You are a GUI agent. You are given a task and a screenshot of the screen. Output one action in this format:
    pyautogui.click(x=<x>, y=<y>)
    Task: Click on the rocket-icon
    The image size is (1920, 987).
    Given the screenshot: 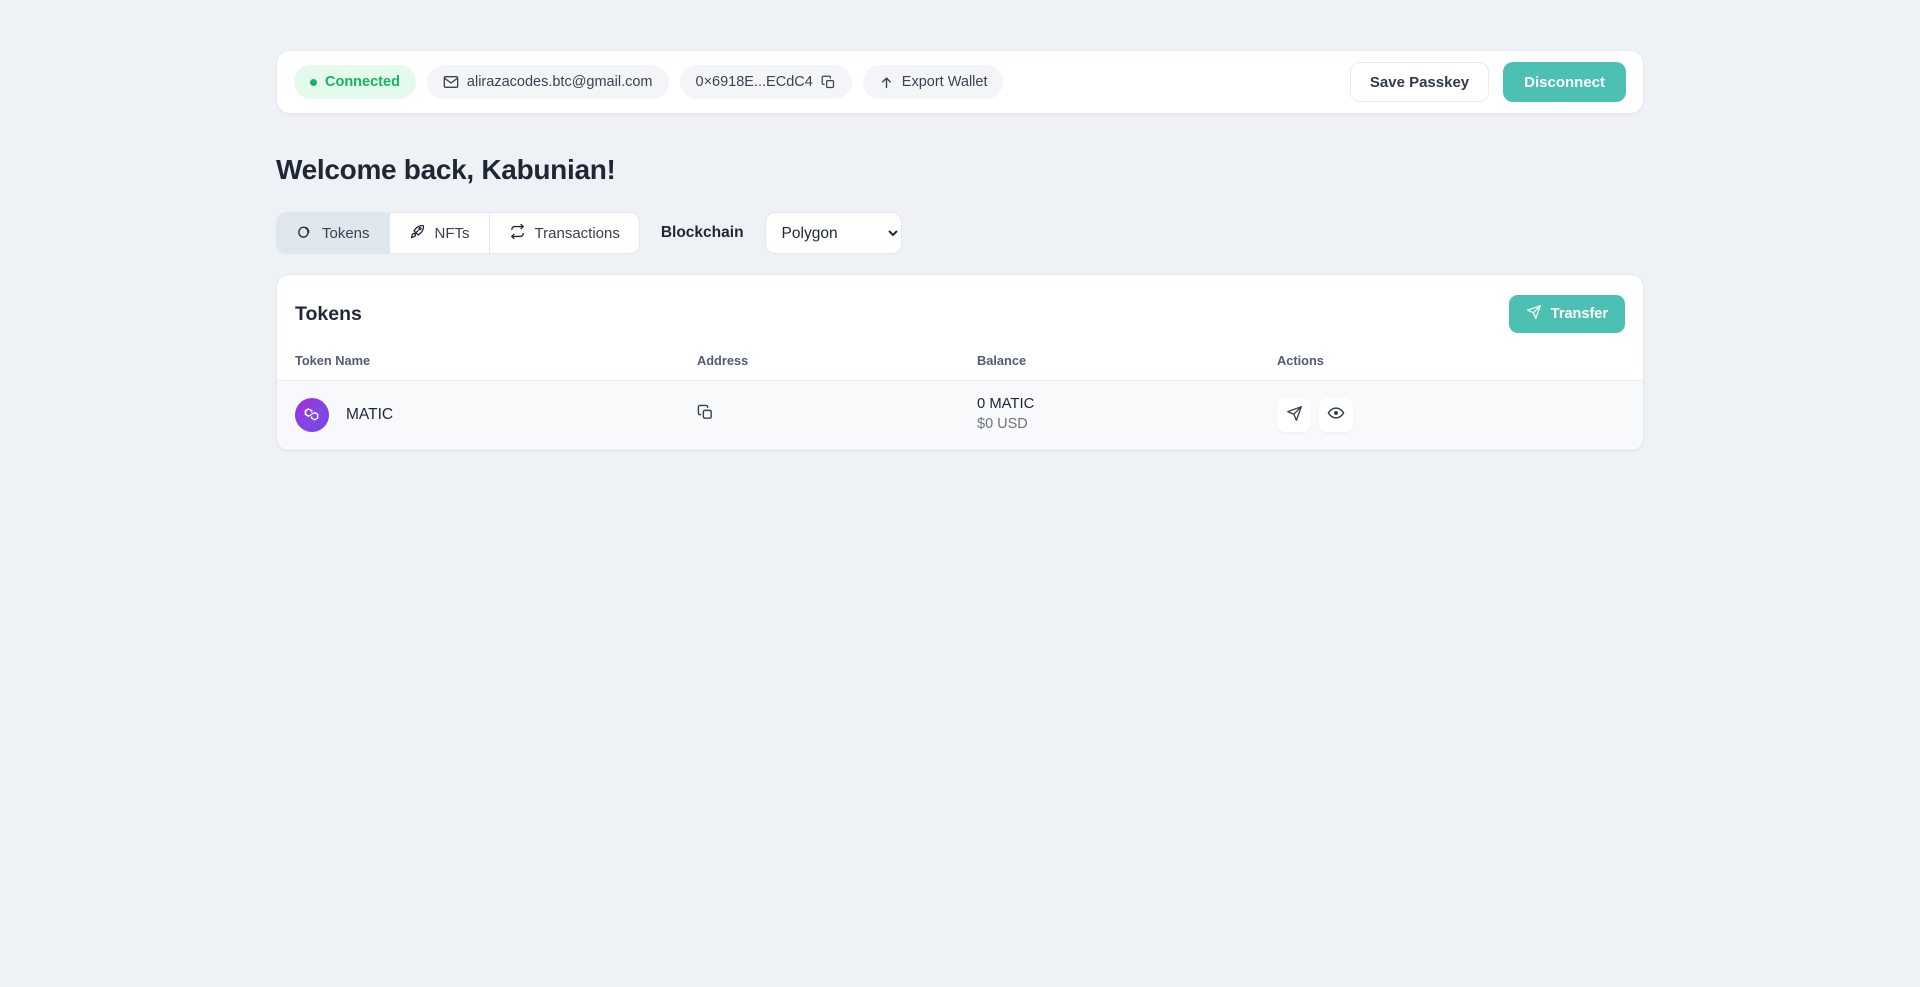 What is the action you would take?
    pyautogui.click(x=417, y=233)
    